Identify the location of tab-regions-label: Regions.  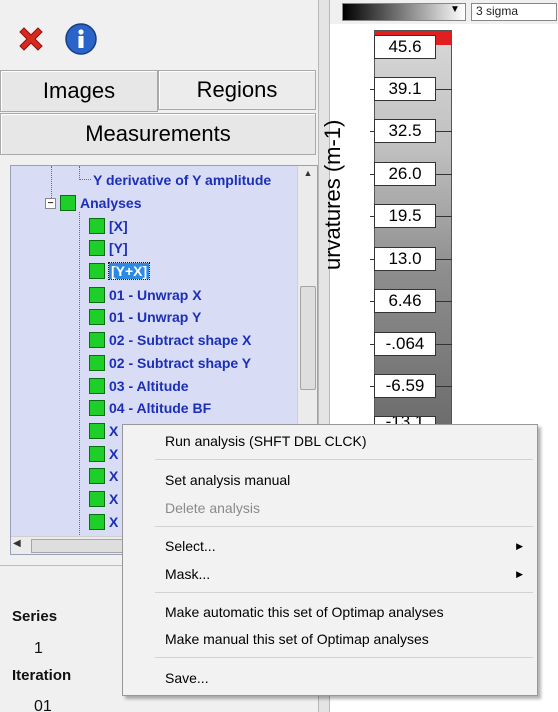
(237, 89).